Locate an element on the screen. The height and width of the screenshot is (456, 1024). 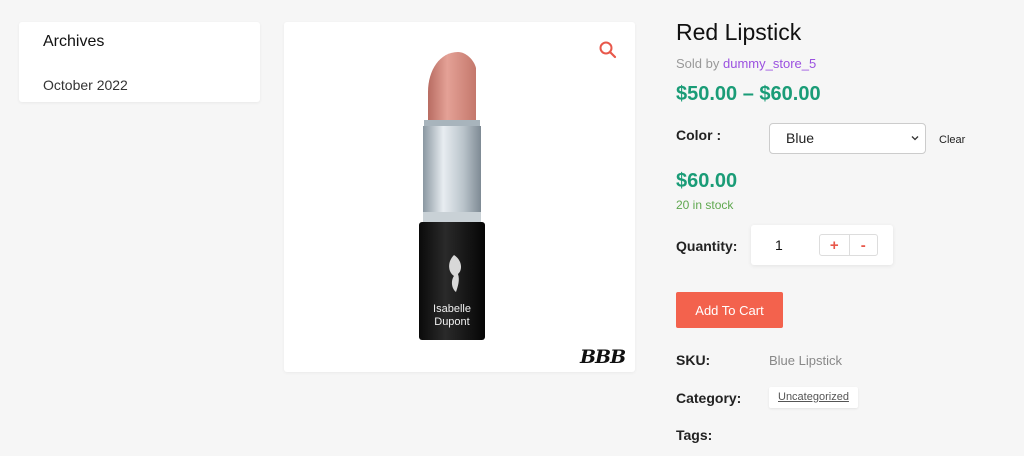
sold-by: Sold by dummy_store_5 is located at coordinates (746, 63).